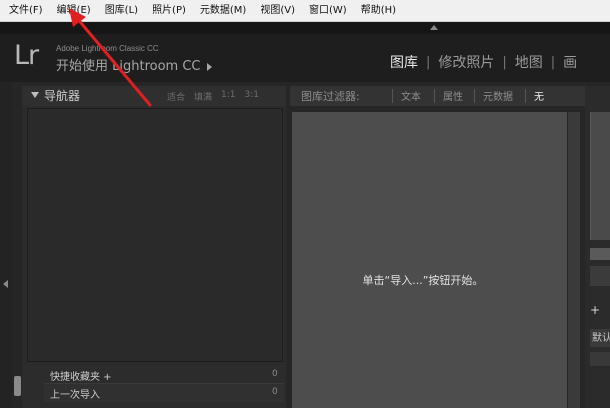 The width and height of the screenshot is (610, 408). Describe the element at coordinates (529, 62) in the screenshot. I see `module-map: 地图` at that location.